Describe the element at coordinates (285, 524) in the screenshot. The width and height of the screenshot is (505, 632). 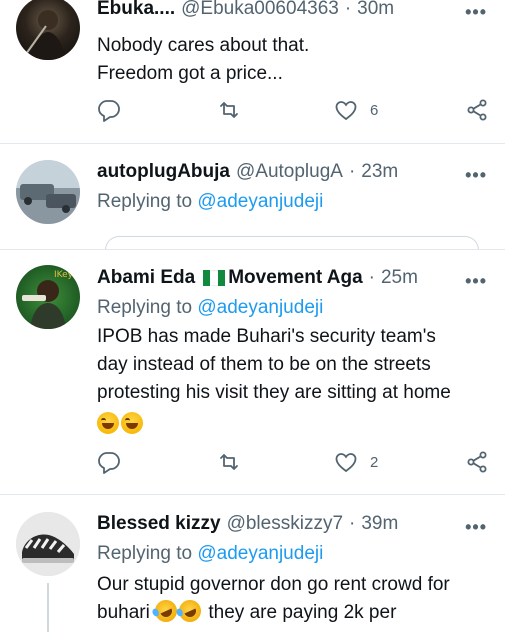
I see `handle: @blesskizzy7` at that location.